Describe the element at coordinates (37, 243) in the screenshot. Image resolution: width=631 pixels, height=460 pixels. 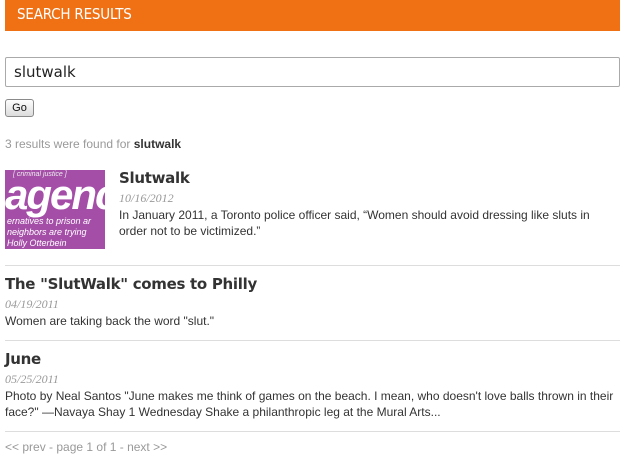
I see `thumbnail-line-3: Holly Otterbein` at that location.